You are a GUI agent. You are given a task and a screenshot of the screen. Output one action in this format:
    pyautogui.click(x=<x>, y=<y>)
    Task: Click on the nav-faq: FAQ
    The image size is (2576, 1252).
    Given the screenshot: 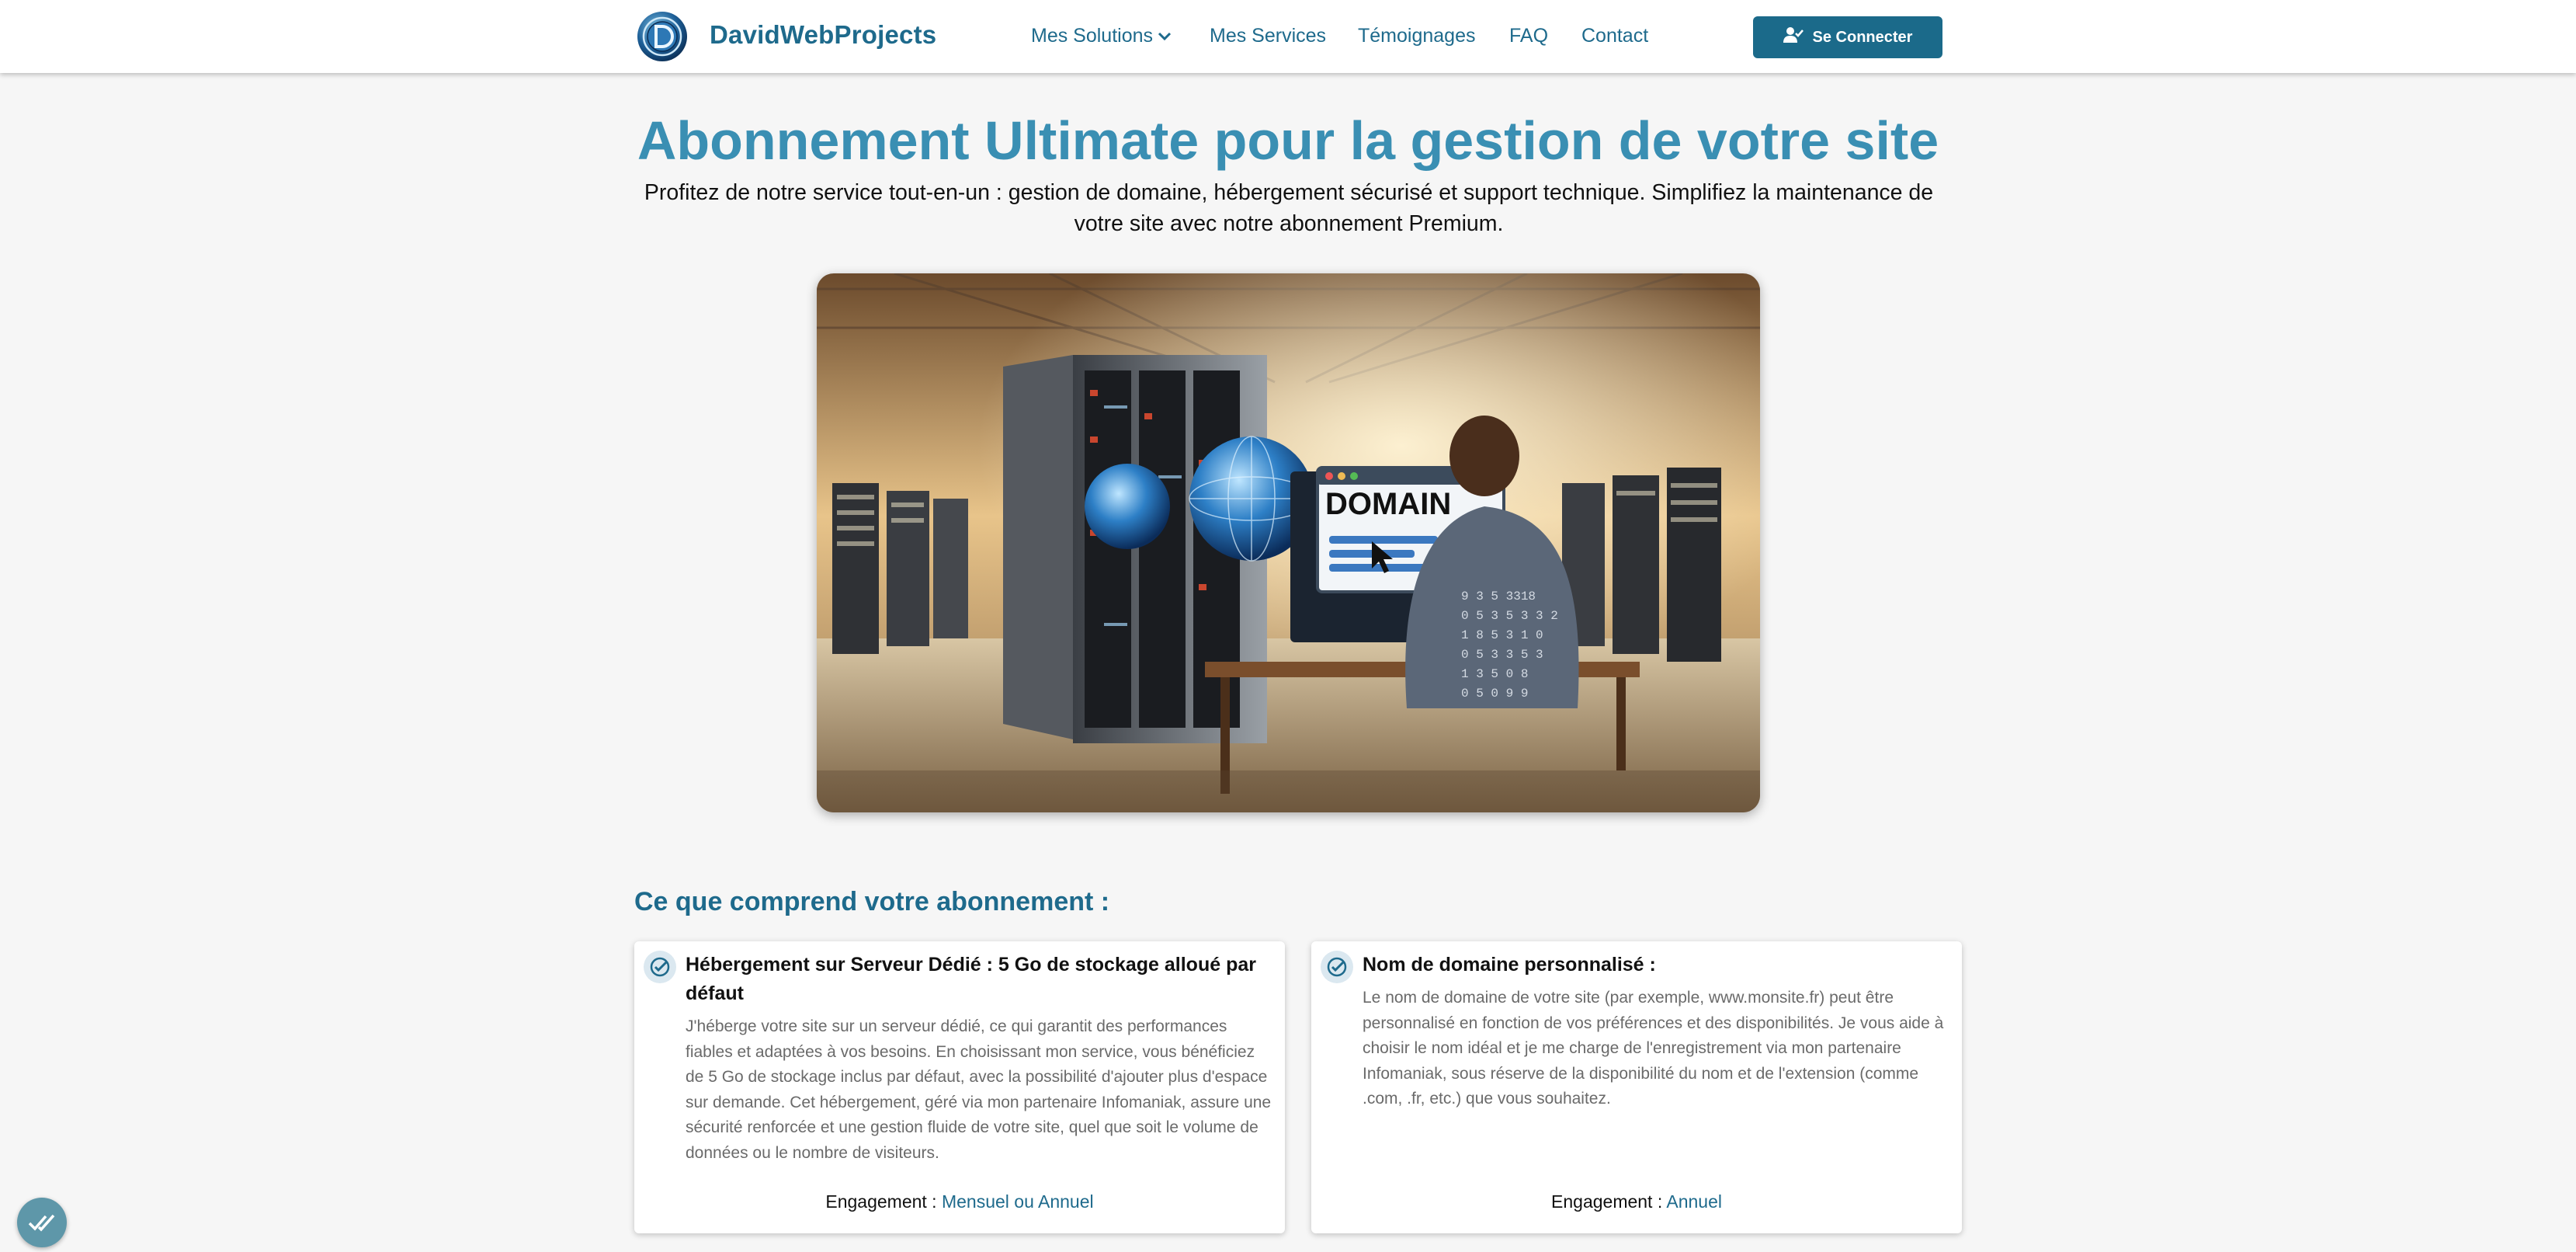 What is the action you would take?
    pyautogui.click(x=1528, y=36)
    